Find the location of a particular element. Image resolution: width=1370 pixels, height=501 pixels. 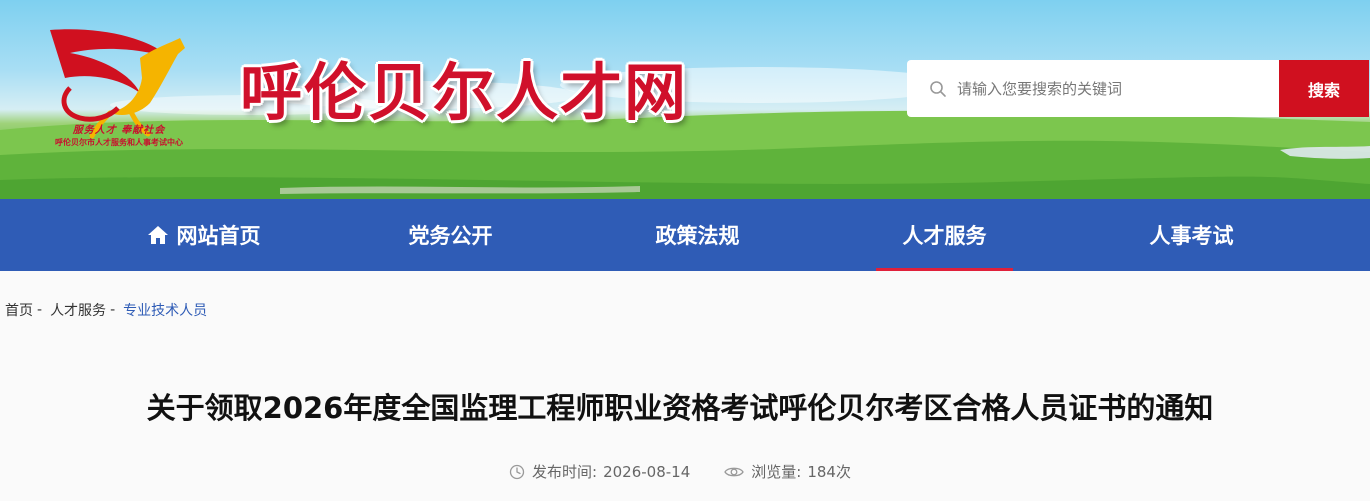

nav-item-talent-services: 人才服务 is located at coordinates (944, 235).